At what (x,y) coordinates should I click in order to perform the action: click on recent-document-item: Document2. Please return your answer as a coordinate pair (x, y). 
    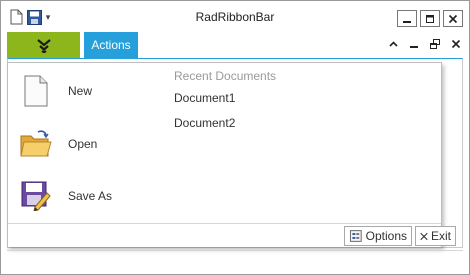
    Looking at the image, I should click on (304, 128).